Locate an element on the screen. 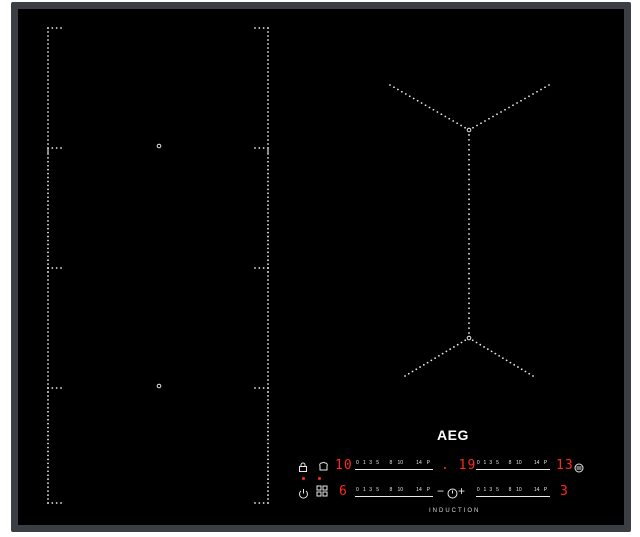  slider-tick-label: 1 is located at coordinates (364, 463).